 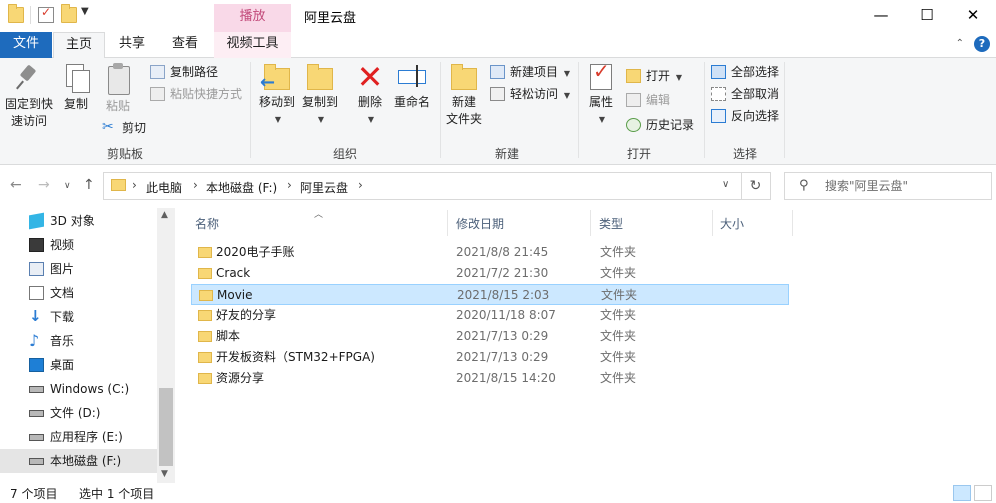 I want to click on column-header-type: 类型, so click(x=611, y=223).